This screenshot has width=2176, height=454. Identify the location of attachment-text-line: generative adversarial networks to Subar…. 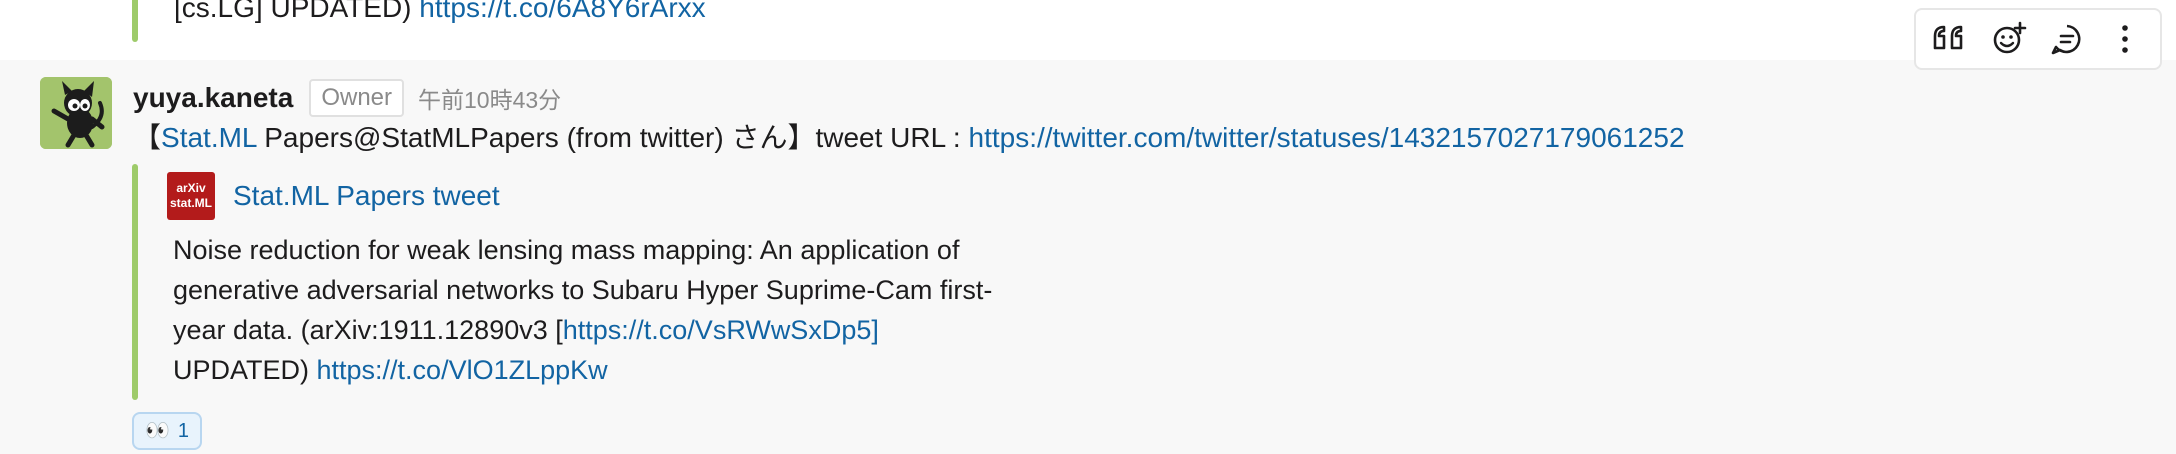
(583, 290).